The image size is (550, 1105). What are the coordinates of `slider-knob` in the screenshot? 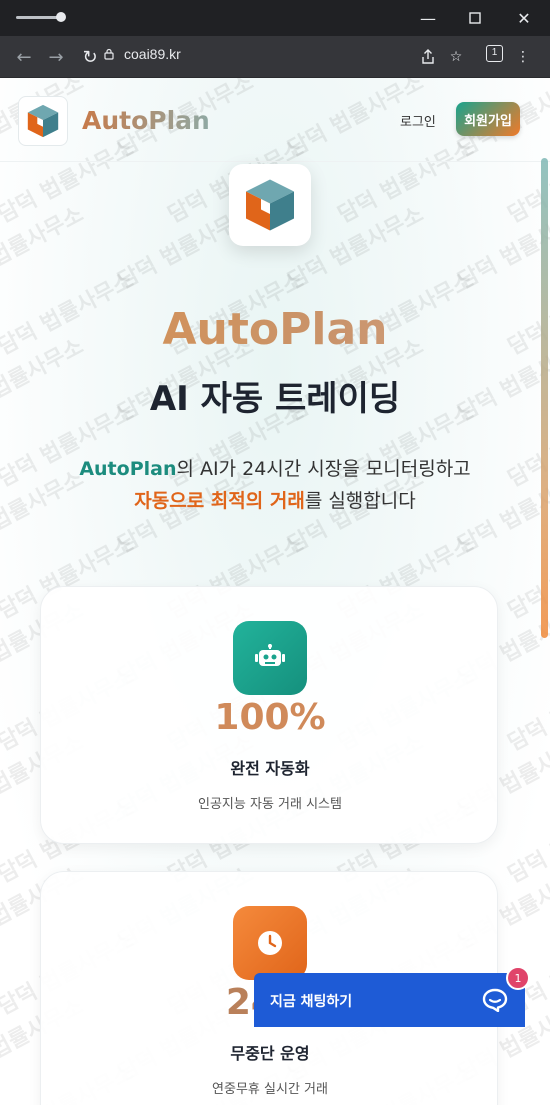 It's located at (61, 17).